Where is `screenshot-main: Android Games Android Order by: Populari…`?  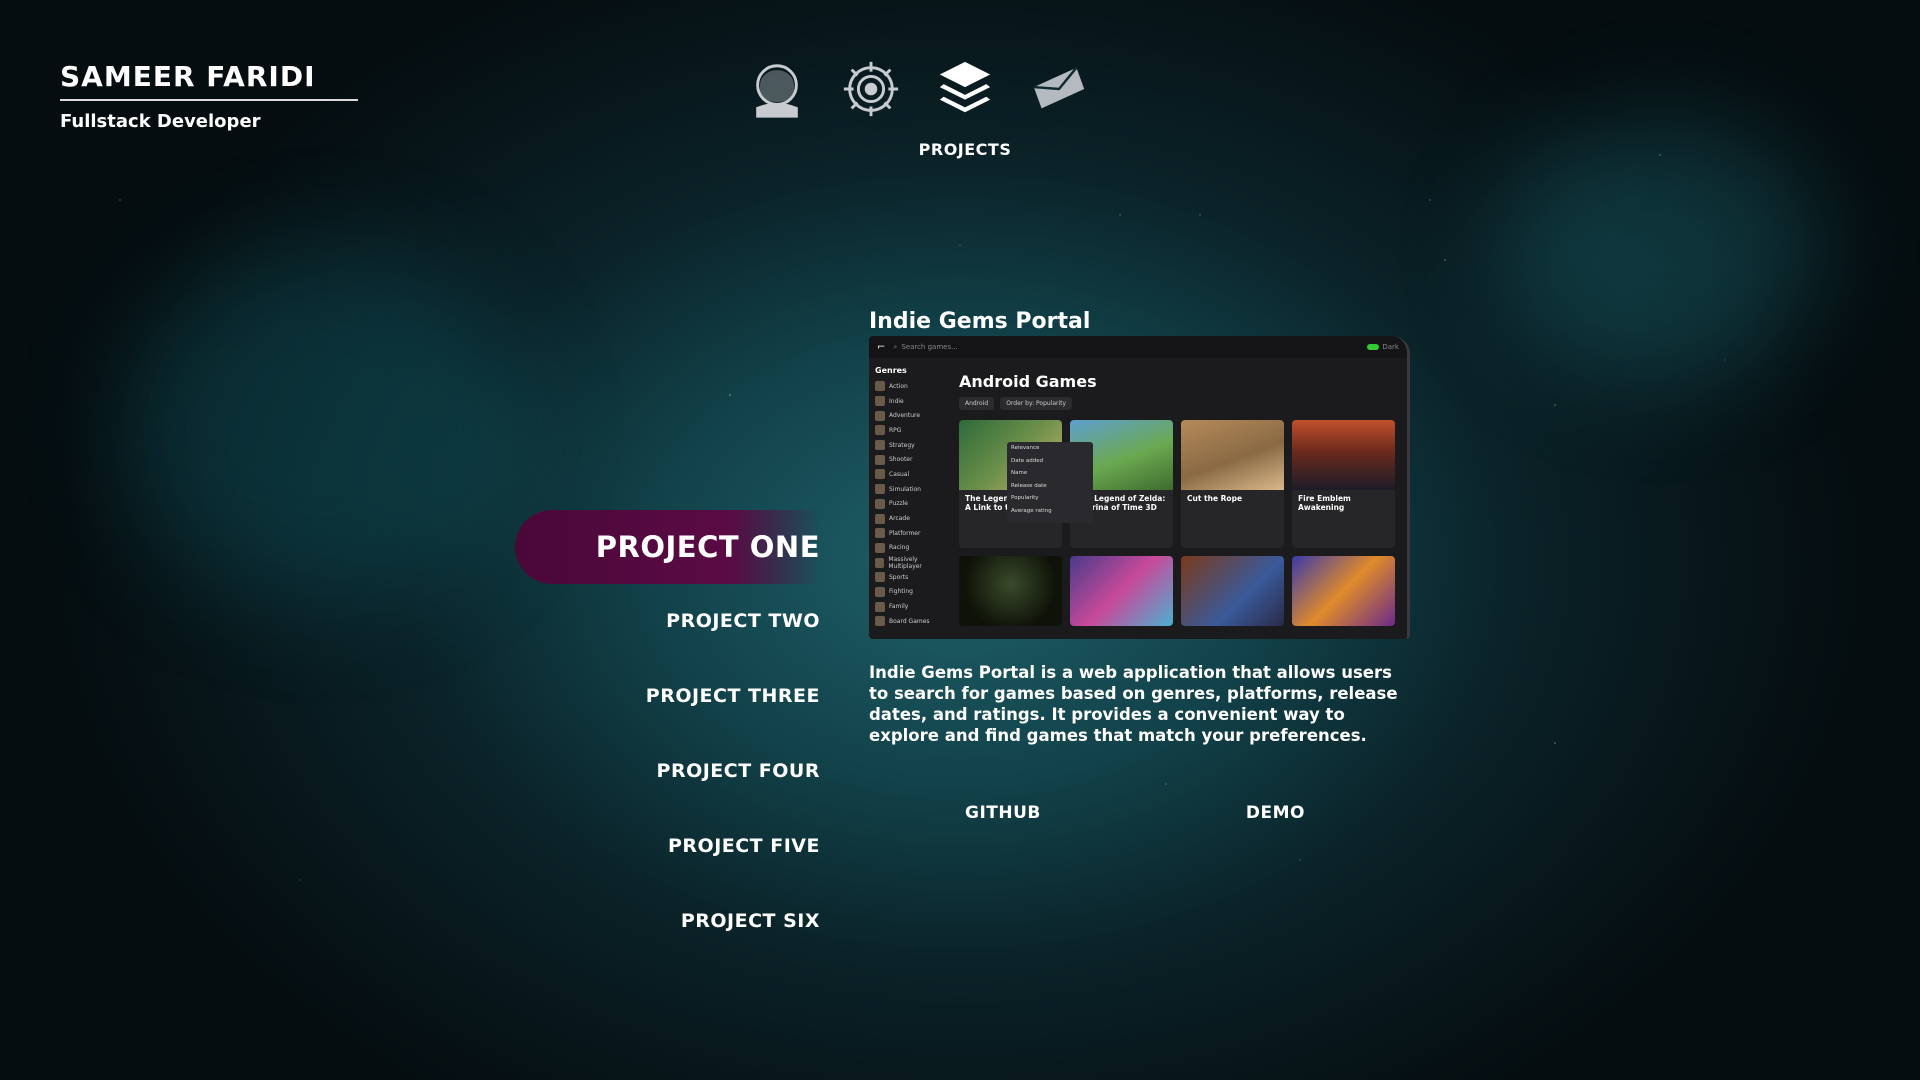 screenshot-main: Android Games Android Order by: Populari… is located at coordinates (1180, 498).